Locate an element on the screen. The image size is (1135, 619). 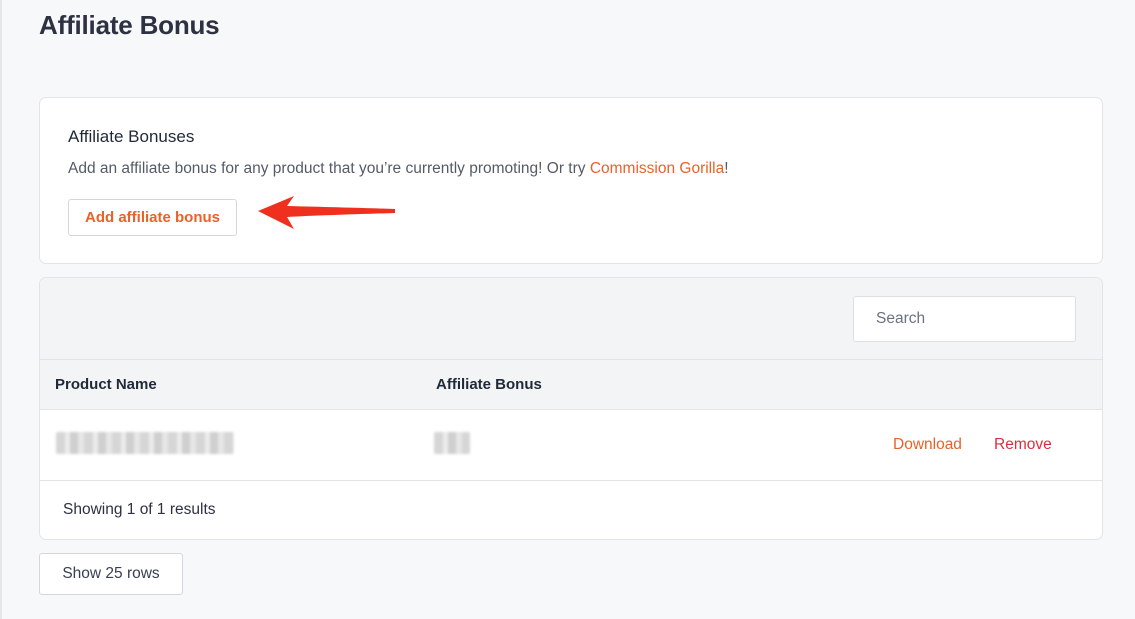
left-arrow-icon is located at coordinates (326, 212).